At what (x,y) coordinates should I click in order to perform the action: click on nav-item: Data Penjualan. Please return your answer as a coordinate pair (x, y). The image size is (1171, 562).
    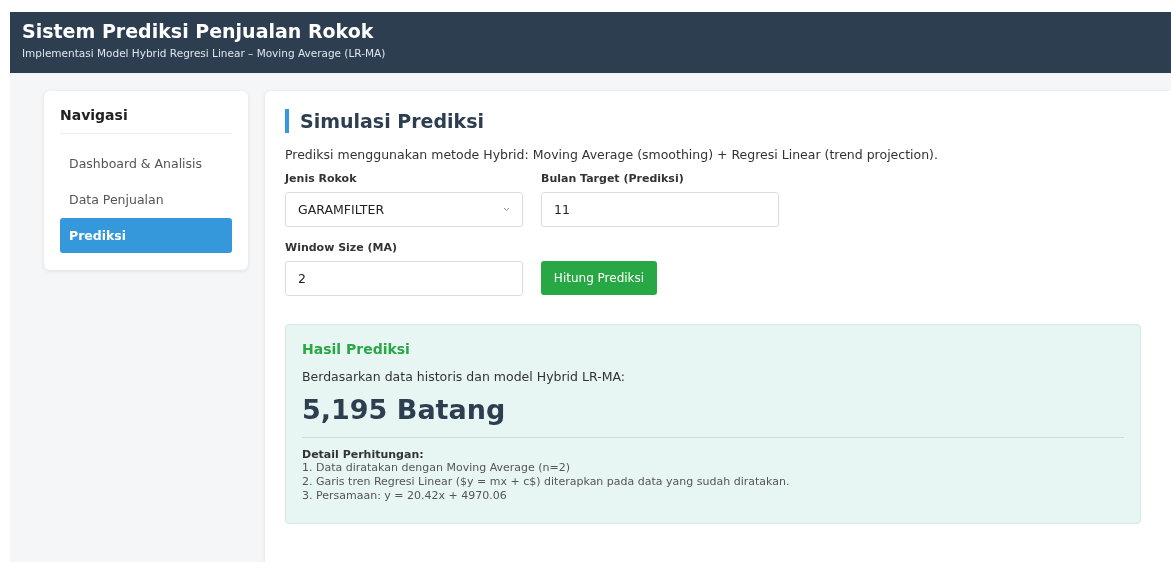
    Looking at the image, I should click on (146, 199).